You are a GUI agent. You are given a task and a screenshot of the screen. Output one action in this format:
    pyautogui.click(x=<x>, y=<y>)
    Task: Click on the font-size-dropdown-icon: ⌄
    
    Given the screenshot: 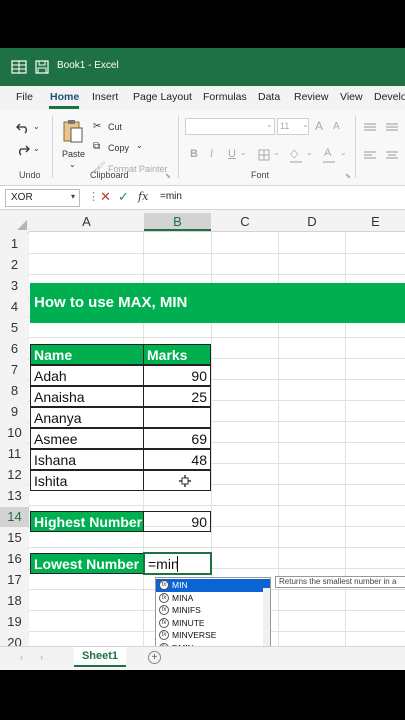 What is the action you would take?
    pyautogui.click(x=305, y=124)
    